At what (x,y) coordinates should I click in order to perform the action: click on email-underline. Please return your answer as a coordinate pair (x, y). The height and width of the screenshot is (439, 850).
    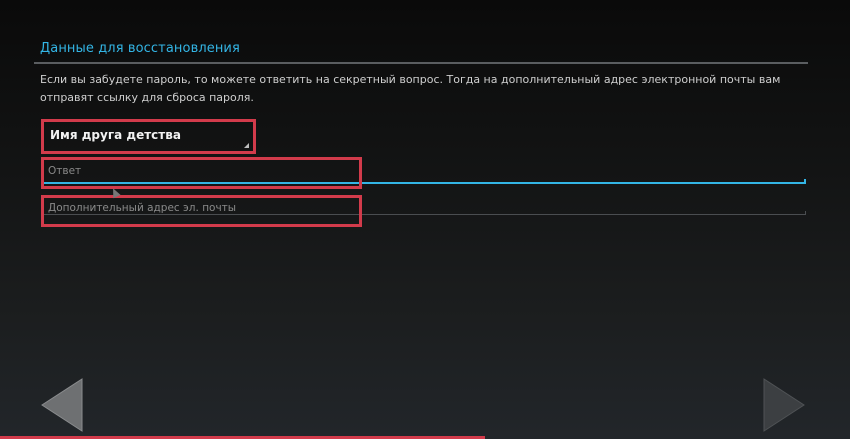
    Looking at the image, I should click on (425, 213).